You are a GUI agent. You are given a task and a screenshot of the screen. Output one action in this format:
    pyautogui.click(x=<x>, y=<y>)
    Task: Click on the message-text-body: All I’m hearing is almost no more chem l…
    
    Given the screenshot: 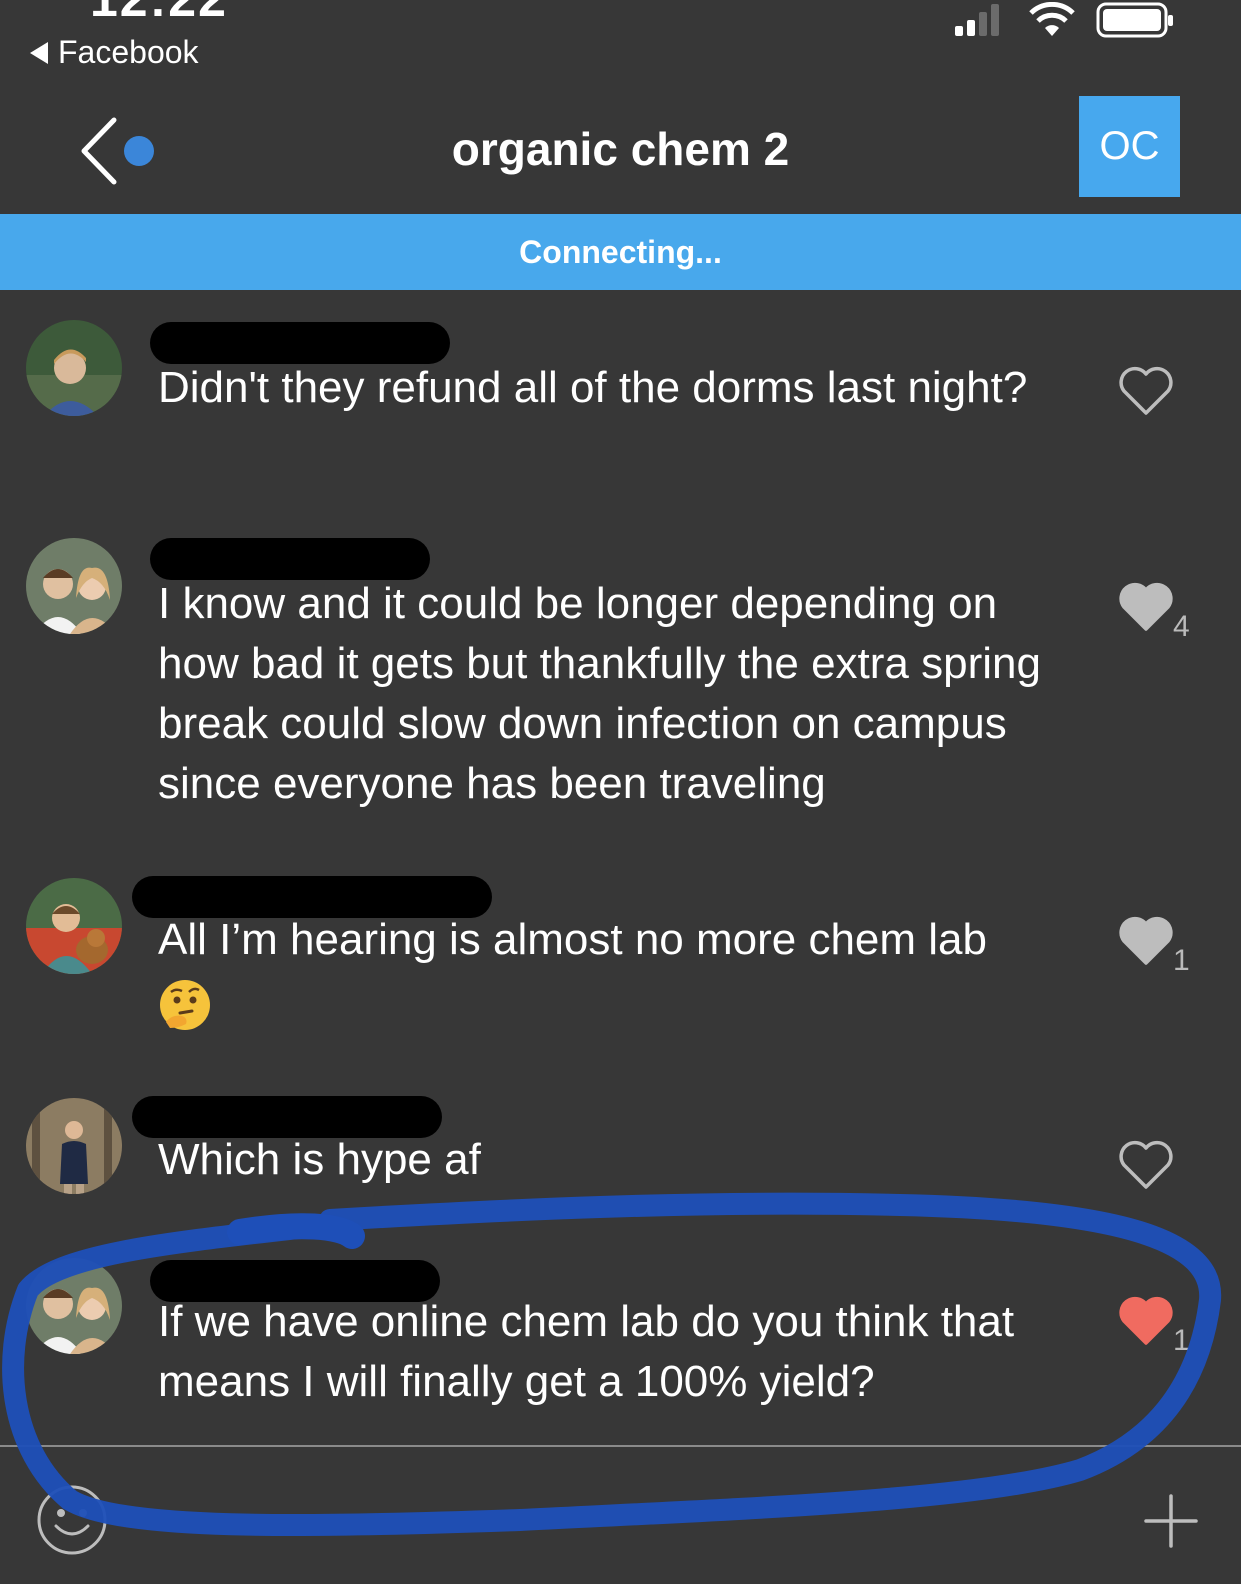 What is the action you would take?
    pyautogui.click(x=572, y=939)
    